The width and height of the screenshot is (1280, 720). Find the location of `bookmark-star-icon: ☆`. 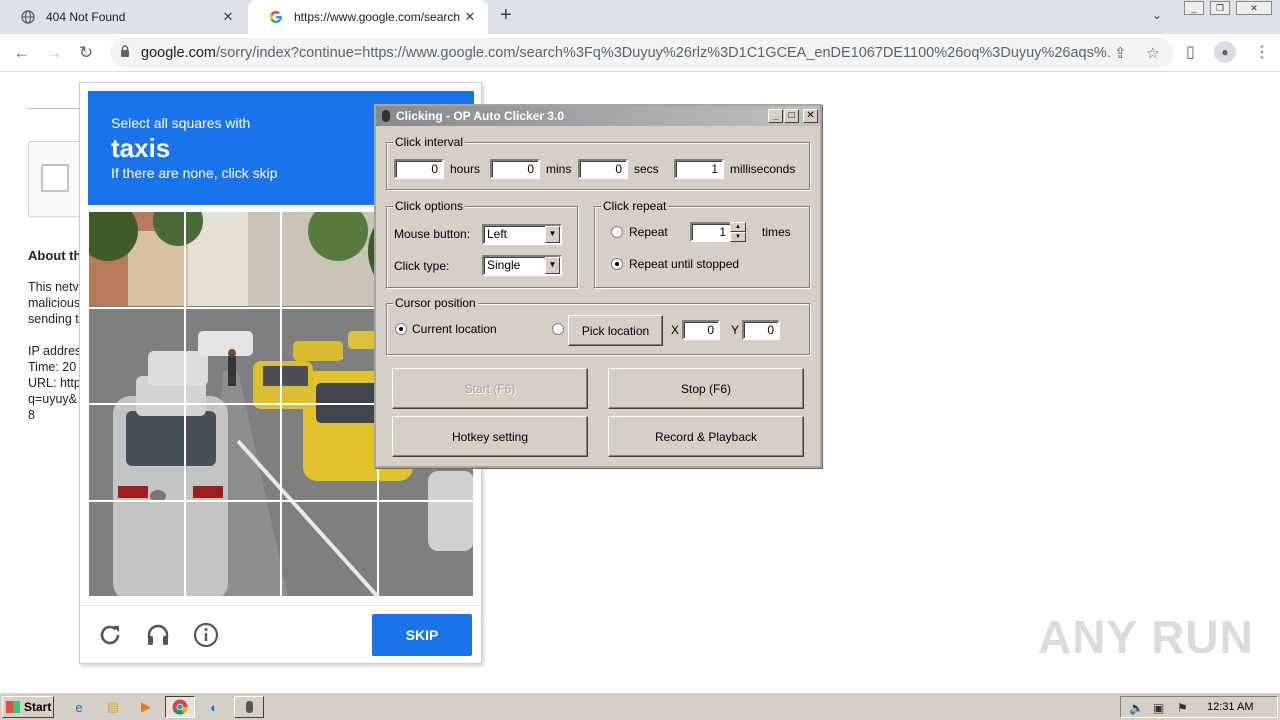

bookmark-star-icon: ☆ is located at coordinates (1152, 53).